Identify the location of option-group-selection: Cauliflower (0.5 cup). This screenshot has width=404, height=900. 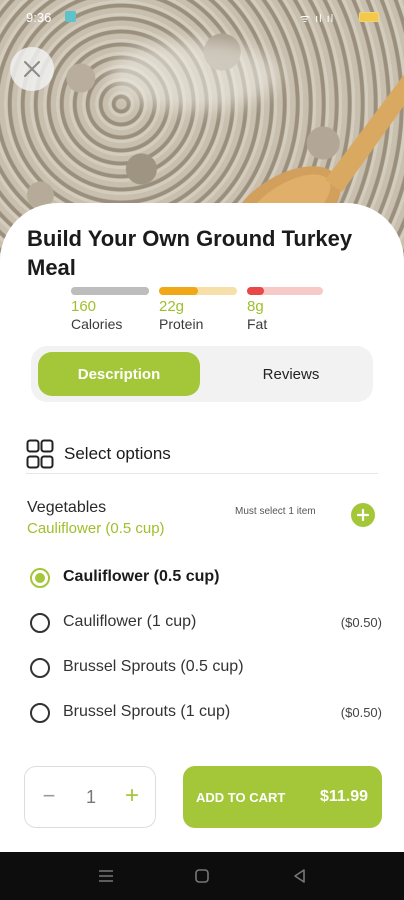
(96, 528).